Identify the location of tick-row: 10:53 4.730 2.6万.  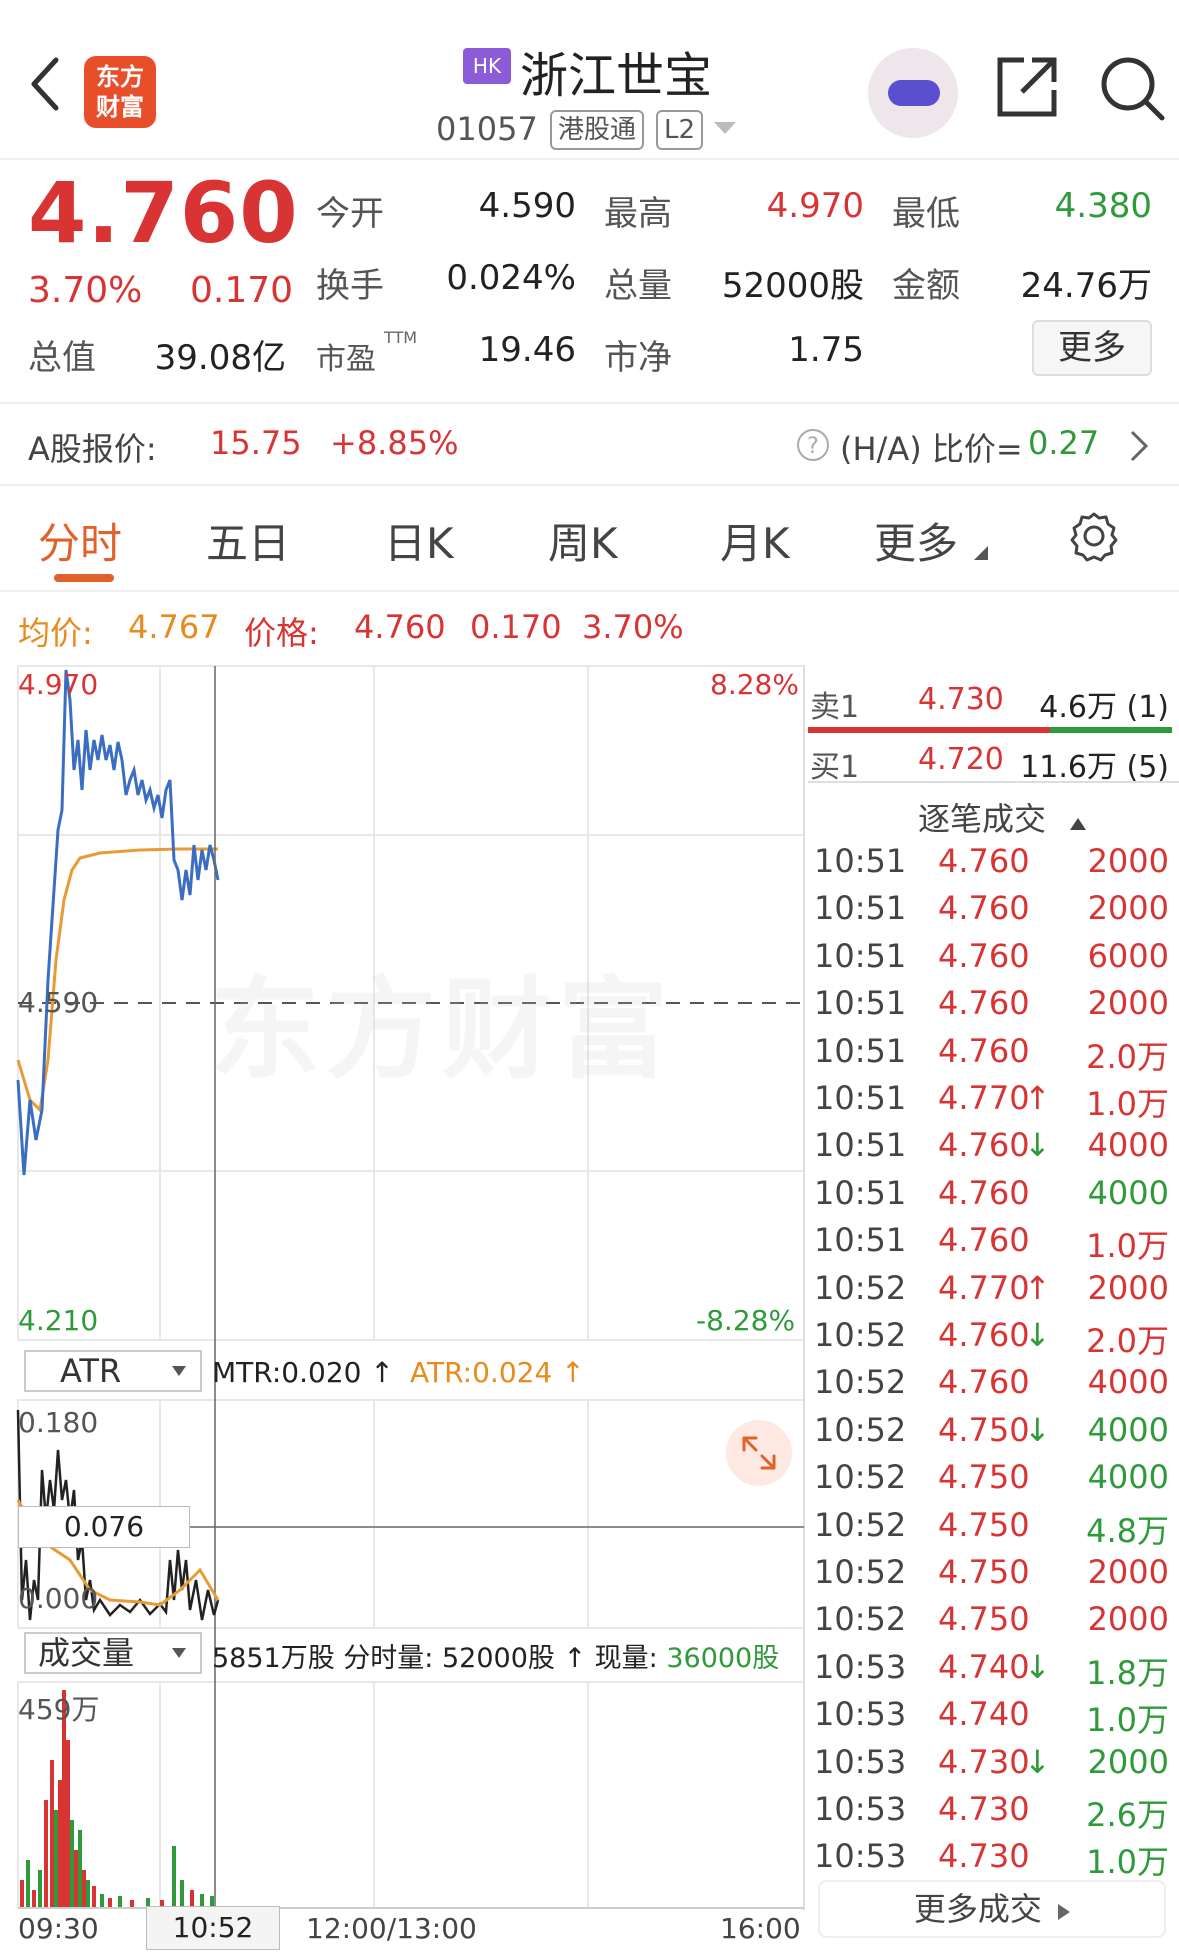
(994, 1813).